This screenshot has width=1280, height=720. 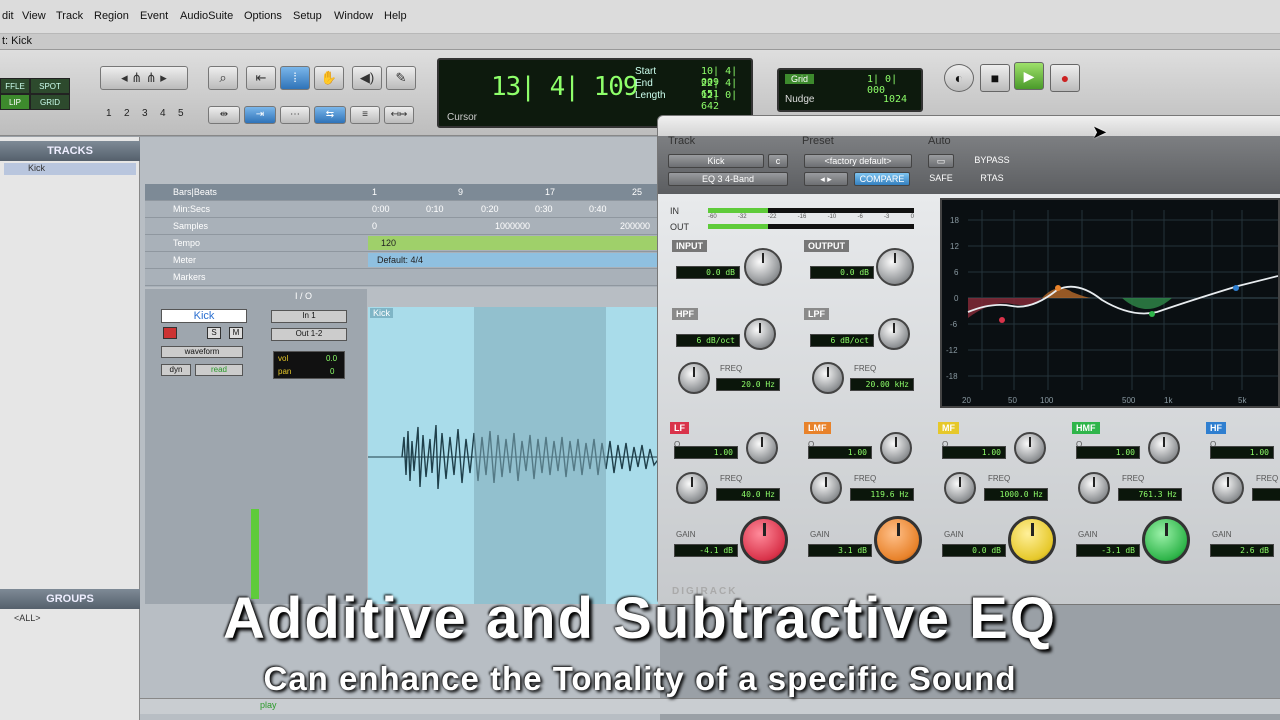 I want to click on track-channel-select: c, so click(x=778, y=161).